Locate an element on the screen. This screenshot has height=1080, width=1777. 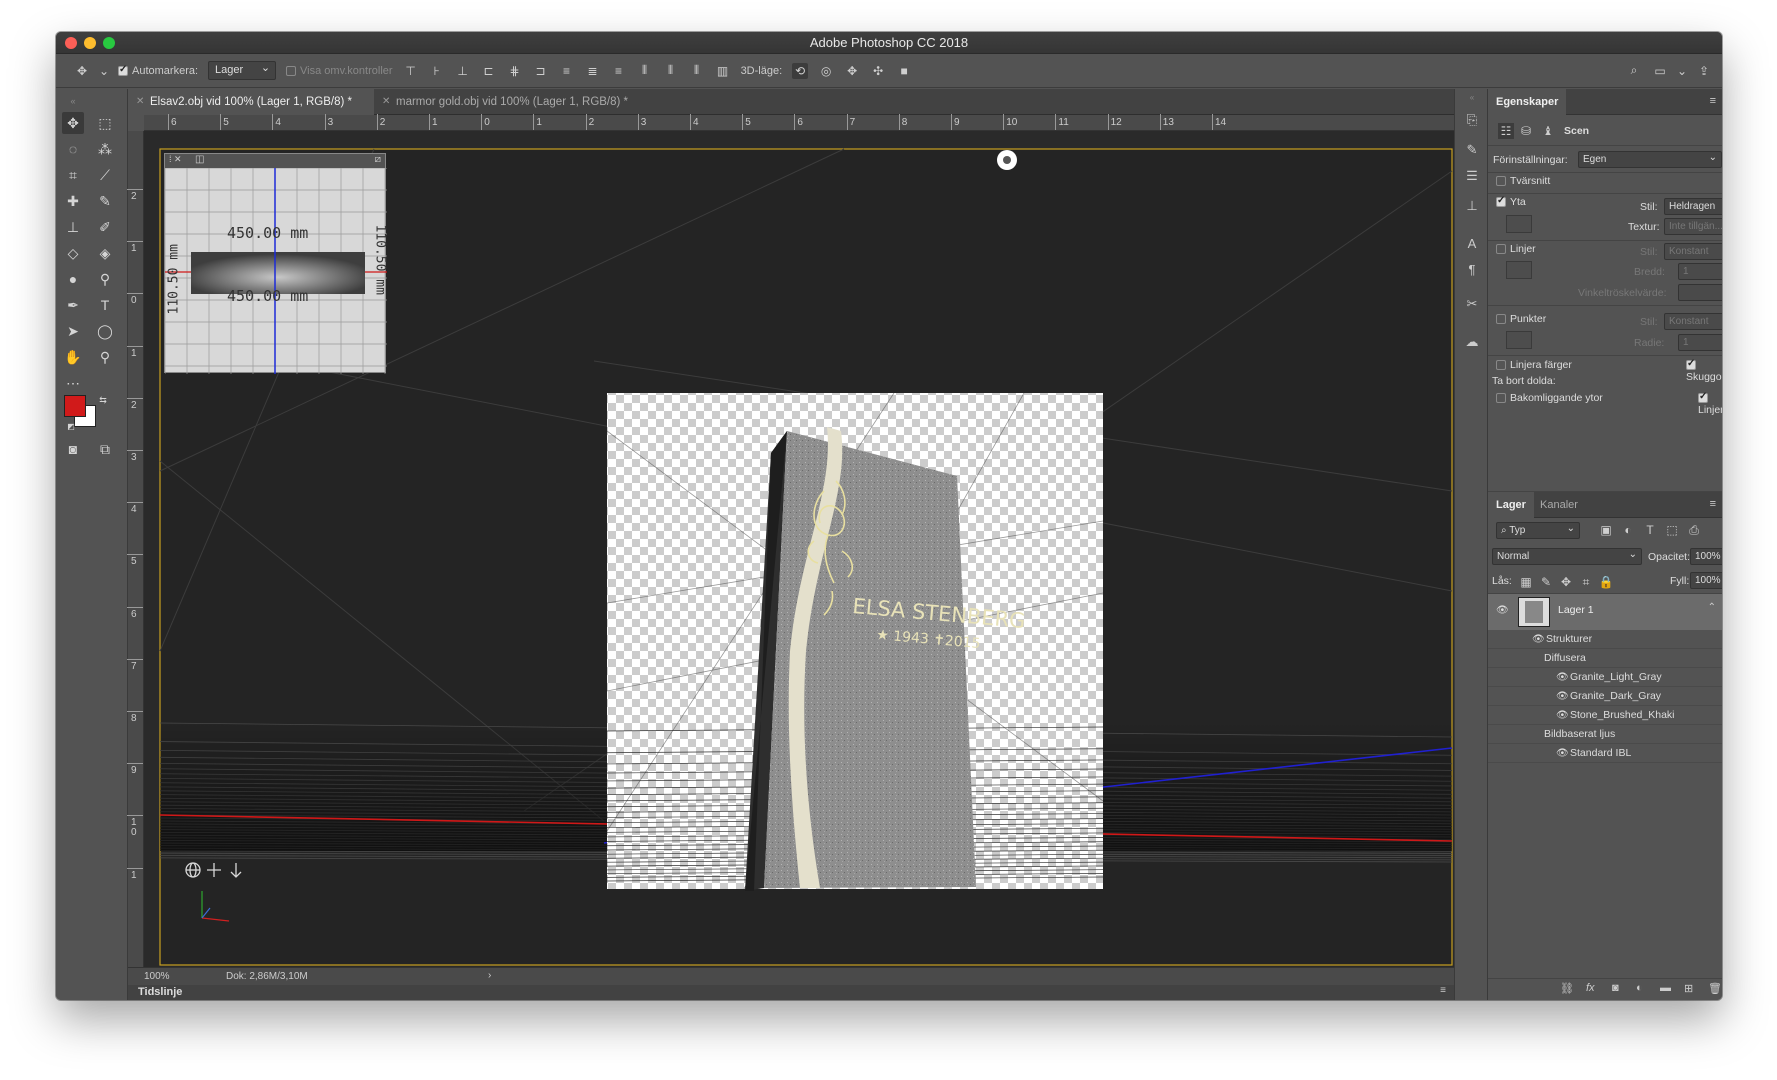
close-window-button is located at coordinates (71, 43).